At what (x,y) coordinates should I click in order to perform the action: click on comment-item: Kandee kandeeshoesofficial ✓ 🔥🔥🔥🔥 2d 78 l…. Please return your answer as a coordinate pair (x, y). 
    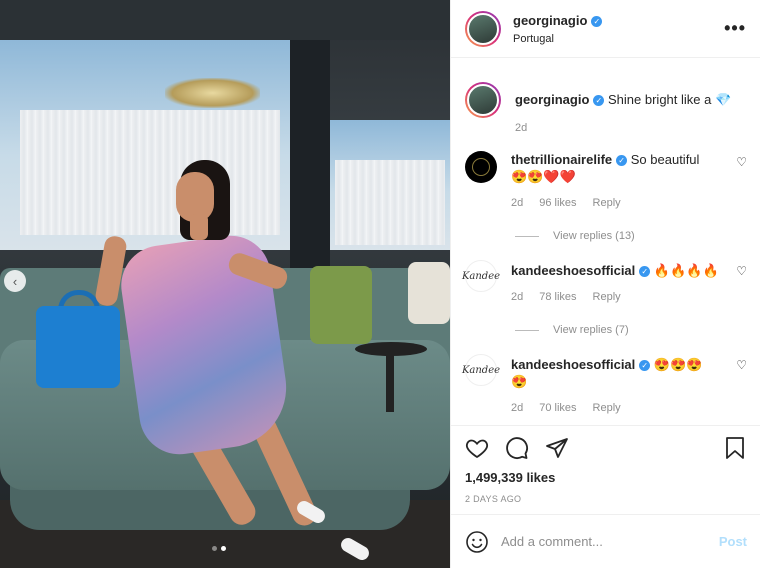
    Looking at the image, I should click on (604, 283).